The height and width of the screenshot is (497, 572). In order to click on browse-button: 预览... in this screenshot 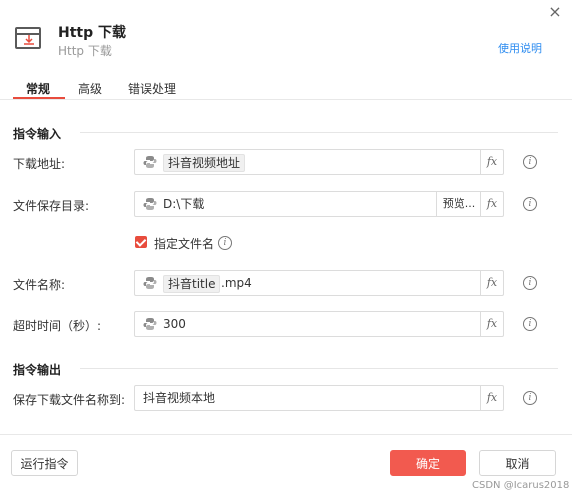, I will do `click(458, 204)`.